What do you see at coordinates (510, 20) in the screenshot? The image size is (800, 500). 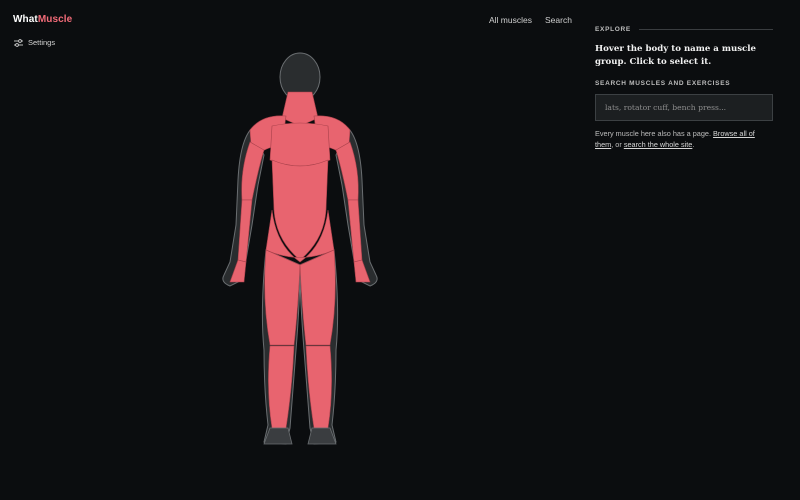 I see `nav-all-muscles: All muscles` at bounding box center [510, 20].